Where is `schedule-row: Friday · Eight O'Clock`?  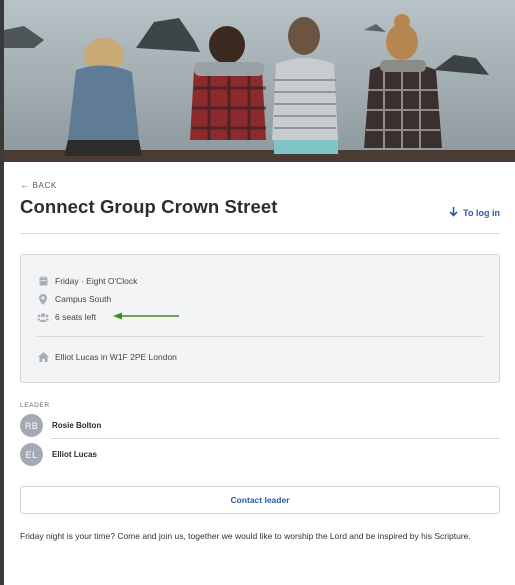 schedule-row: Friday · Eight O'Clock is located at coordinates (87, 281).